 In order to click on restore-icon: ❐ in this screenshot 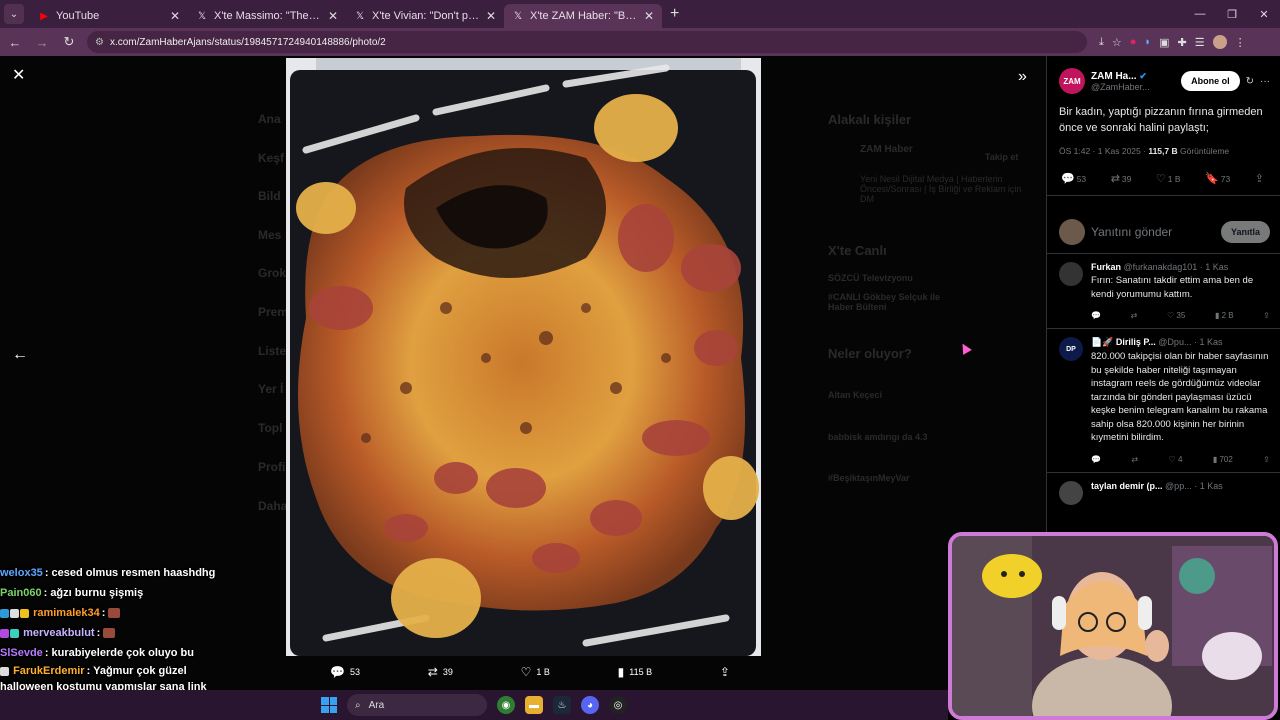, I will do `click(1232, 14)`.